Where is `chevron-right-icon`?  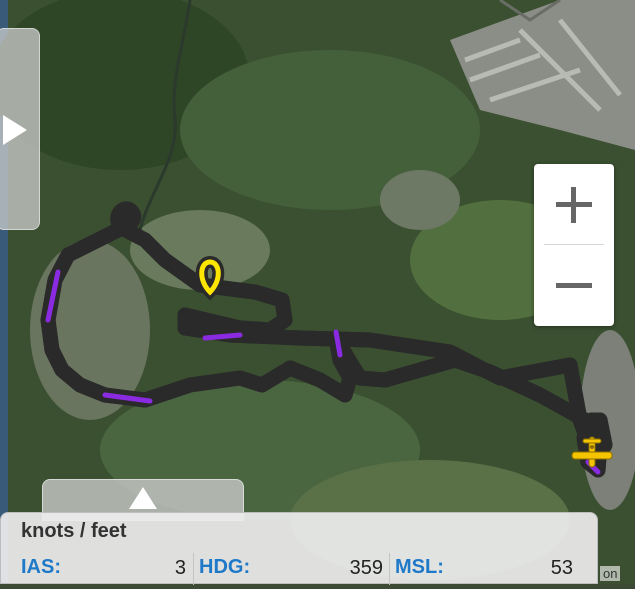
chevron-right-icon is located at coordinates (15, 130).